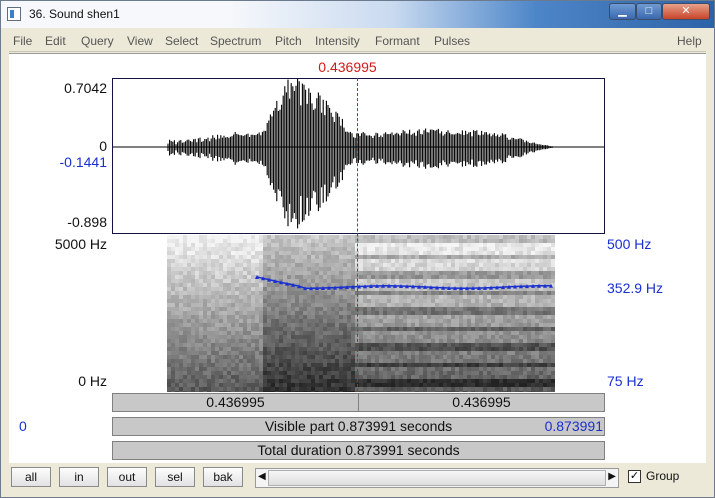 The width and height of the screenshot is (715, 498). What do you see at coordinates (625, 381) in the screenshot?
I see `pitch-bottom-label: 75 Hz` at bounding box center [625, 381].